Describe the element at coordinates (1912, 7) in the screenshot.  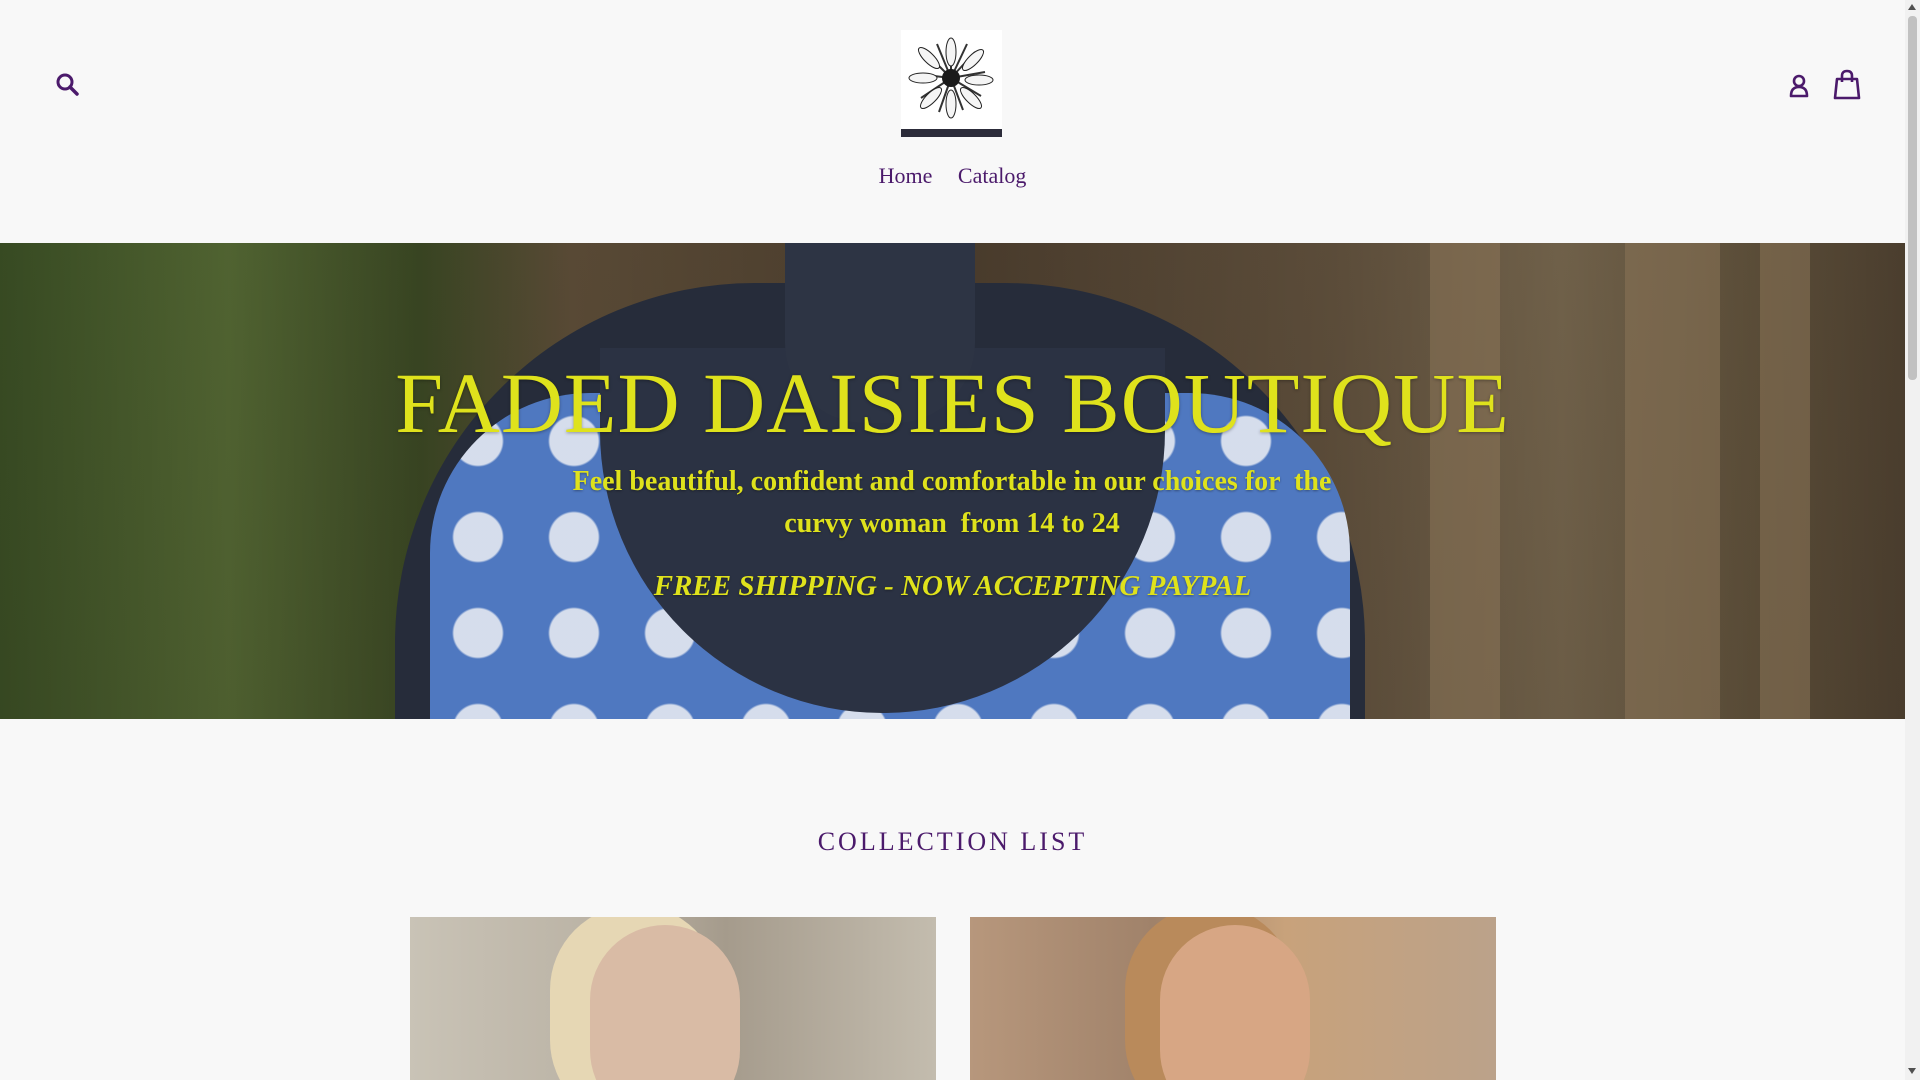
I see `scroll-up-arrow-icon` at that location.